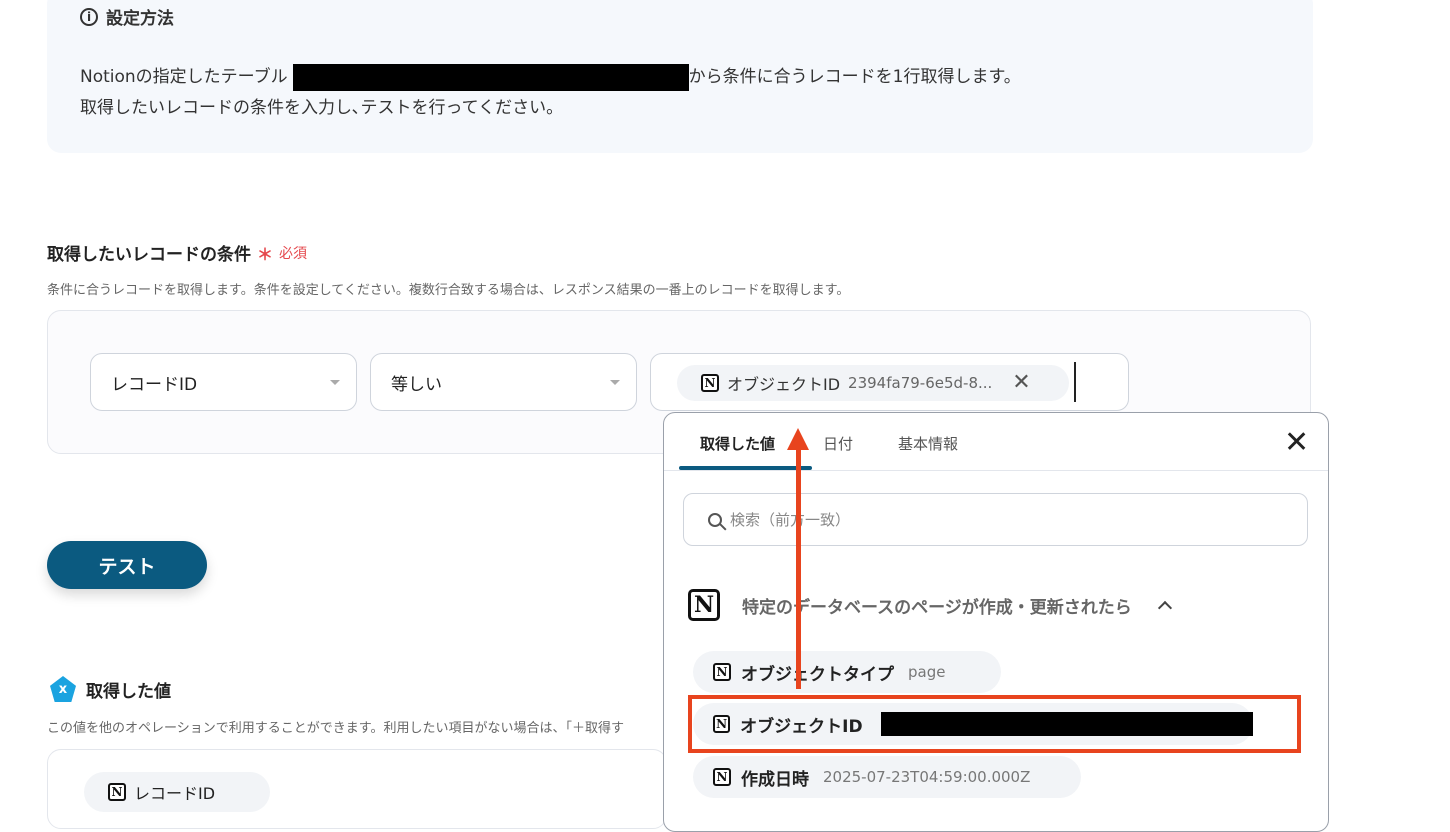 This screenshot has height=832, width=1450. I want to click on item-value: page, so click(927, 672).